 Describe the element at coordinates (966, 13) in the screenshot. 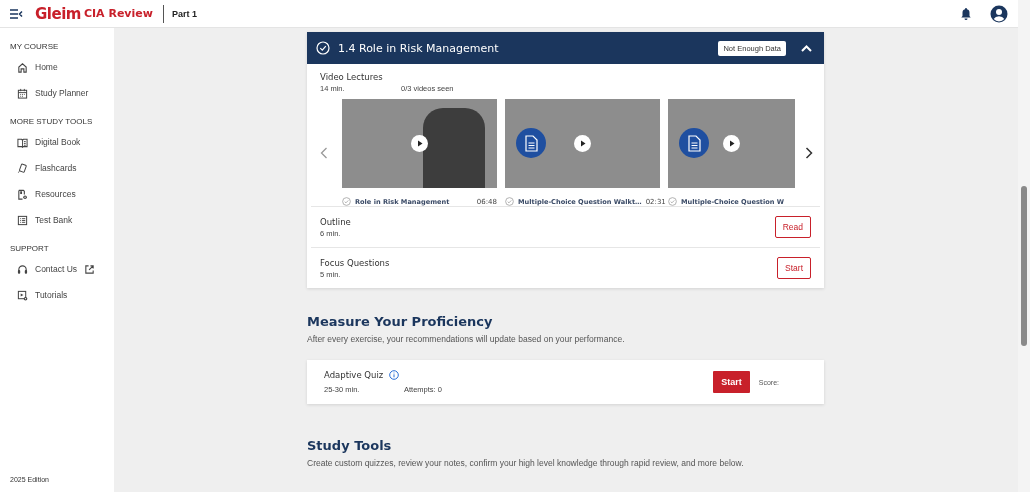

I see `notification-bell-icon` at that location.